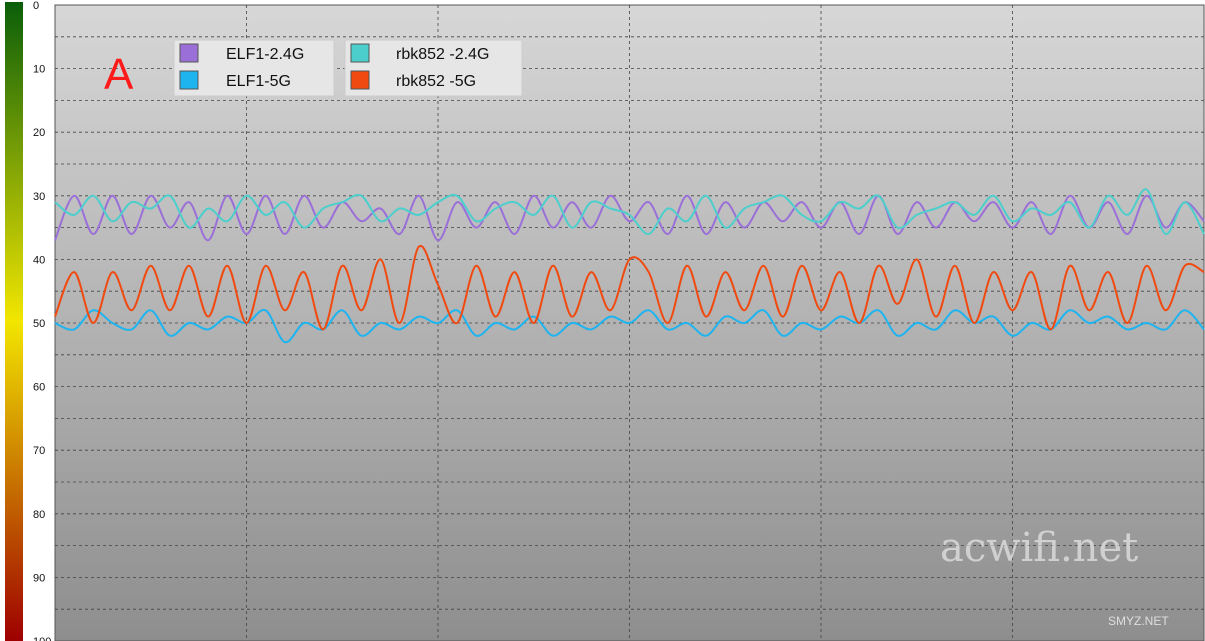  Describe the element at coordinates (39, 324) in the screenshot. I see `y-tick-label: 50` at that location.